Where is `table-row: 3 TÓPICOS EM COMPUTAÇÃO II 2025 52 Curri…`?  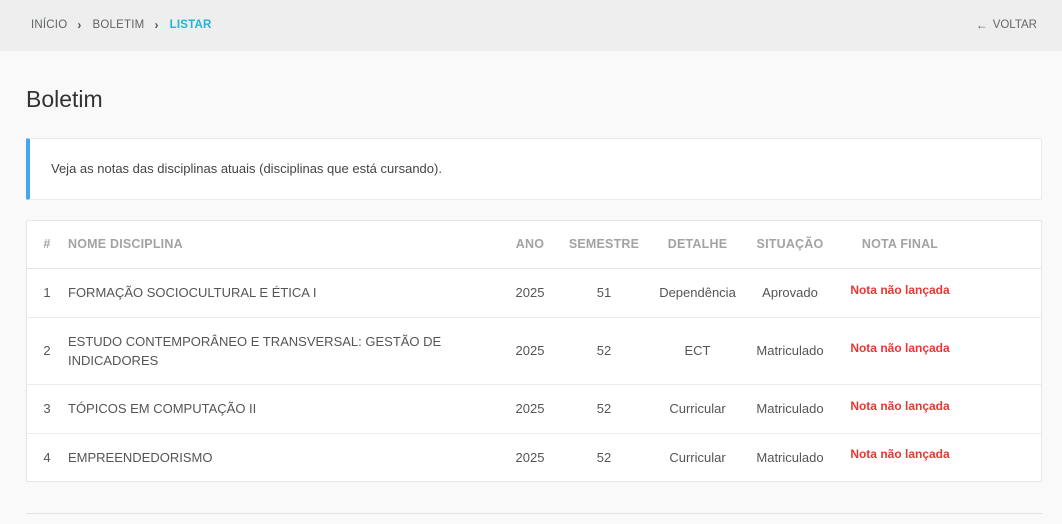 table-row: 3 TÓPICOS EM COMPUTAÇÃO II 2025 52 Curri… is located at coordinates (534, 409).